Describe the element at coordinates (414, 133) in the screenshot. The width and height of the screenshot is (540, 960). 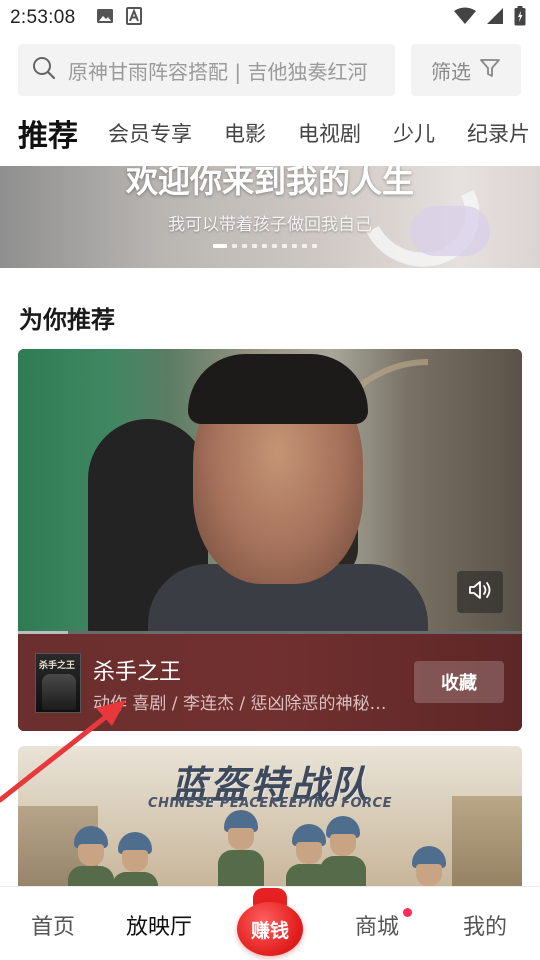
I see `tab-kids: 少儿` at that location.